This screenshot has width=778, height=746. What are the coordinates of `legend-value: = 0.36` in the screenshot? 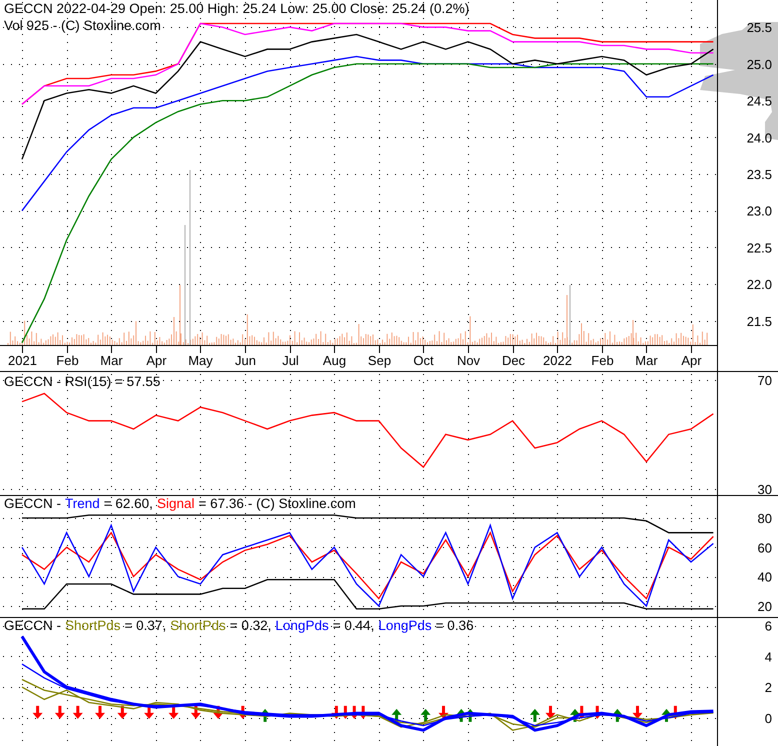 It's located at (455, 625).